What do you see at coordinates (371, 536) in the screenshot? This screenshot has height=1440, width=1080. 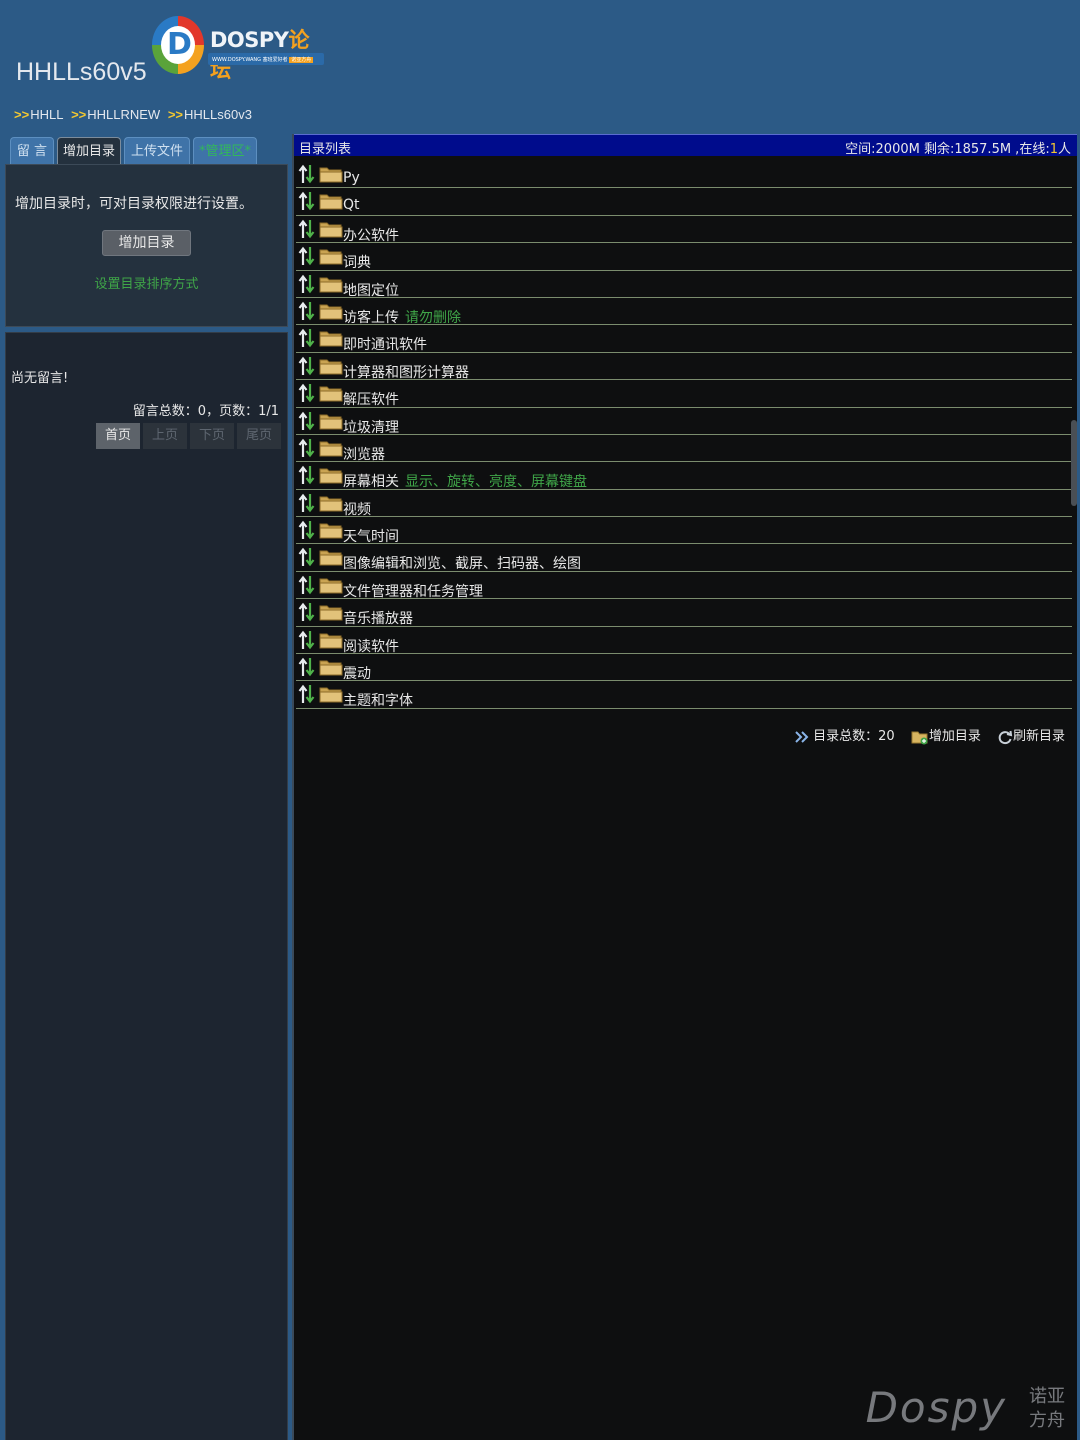 I see `directory-name: 天气时间` at bounding box center [371, 536].